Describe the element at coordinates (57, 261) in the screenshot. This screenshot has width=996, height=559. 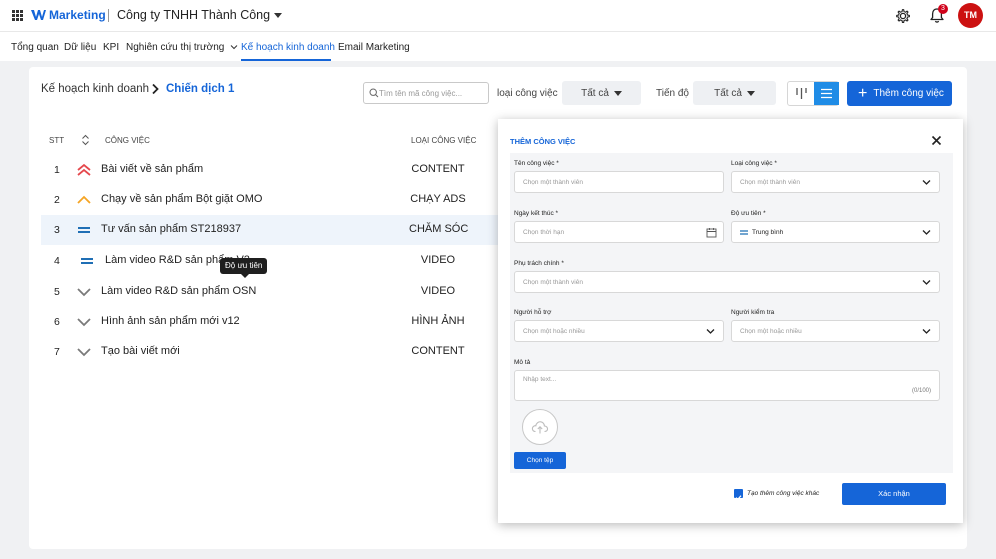
I see `row-stt: 4` at that location.